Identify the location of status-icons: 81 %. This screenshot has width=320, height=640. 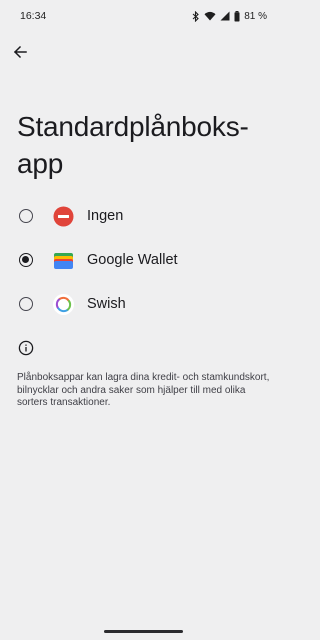
(229, 16).